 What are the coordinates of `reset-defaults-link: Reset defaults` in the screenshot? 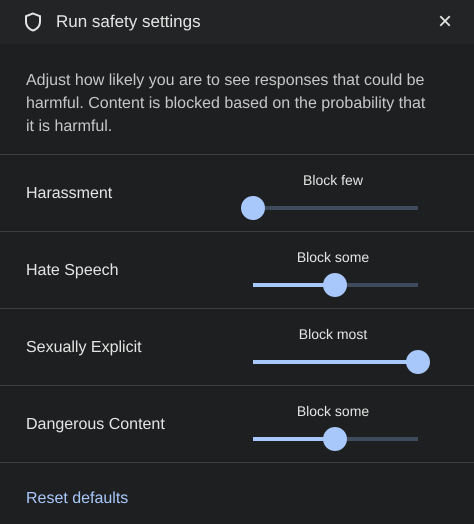 It's located at (77, 499).